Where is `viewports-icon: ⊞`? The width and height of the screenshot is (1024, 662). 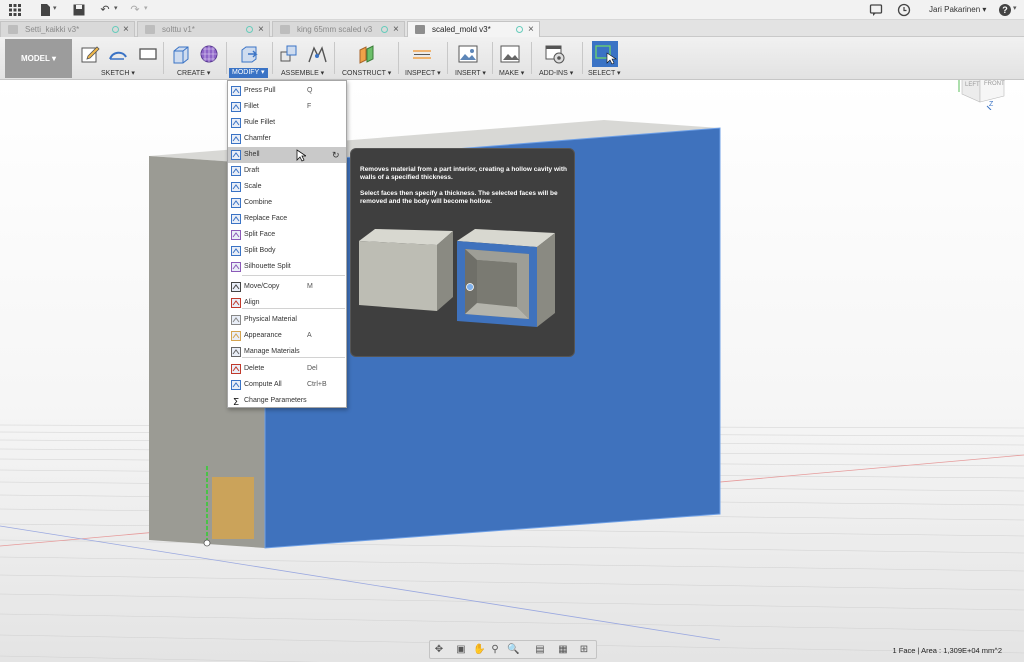 viewports-icon: ⊞ is located at coordinates (584, 650).